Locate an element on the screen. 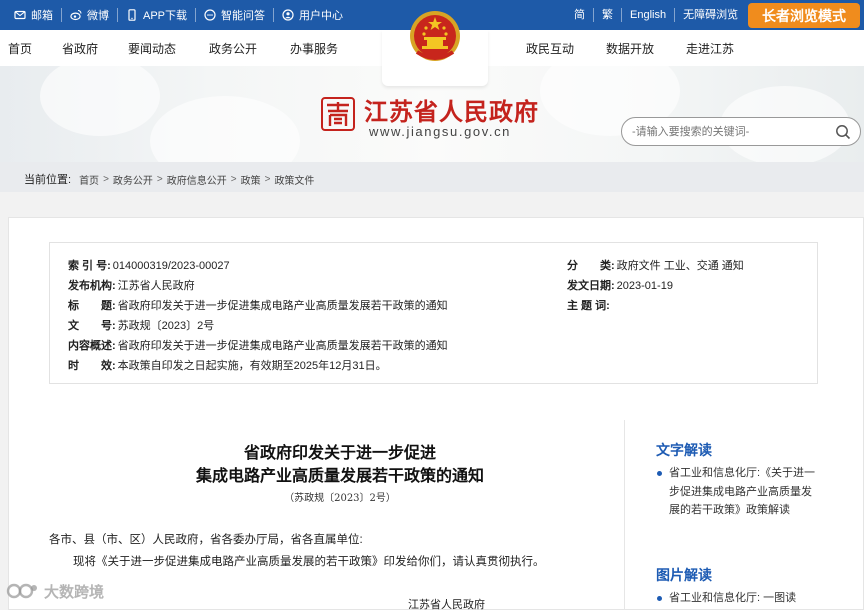 Image resolution: width=864 pixels, height=610 pixels. watermark-text: 大数跨境 is located at coordinates (74, 592).